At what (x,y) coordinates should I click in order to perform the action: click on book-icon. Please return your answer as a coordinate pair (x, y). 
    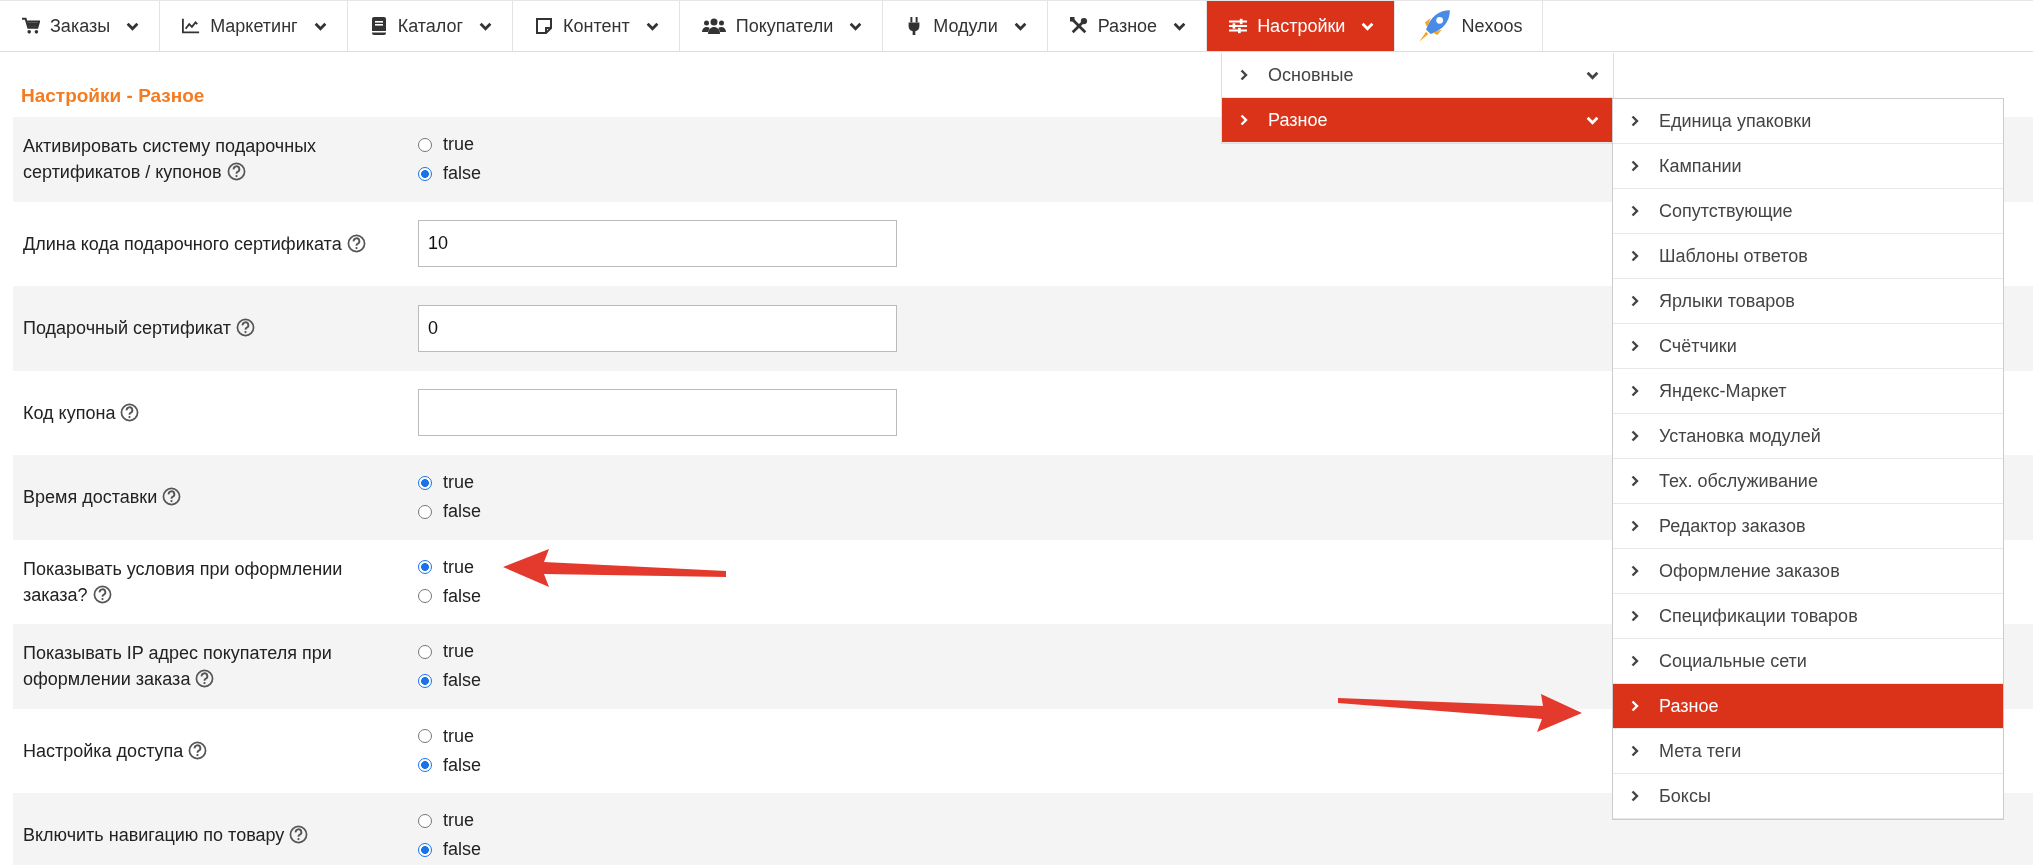
    Looking at the image, I should click on (378, 26).